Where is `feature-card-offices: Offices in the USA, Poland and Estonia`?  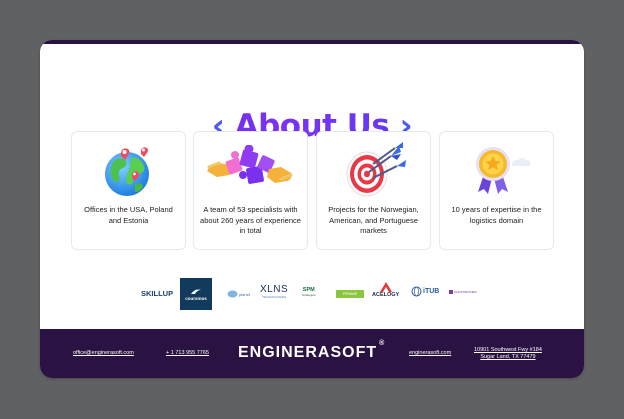
feature-card-offices: Offices in the USA, Poland and Estonia is located at coordinates (128, 190).